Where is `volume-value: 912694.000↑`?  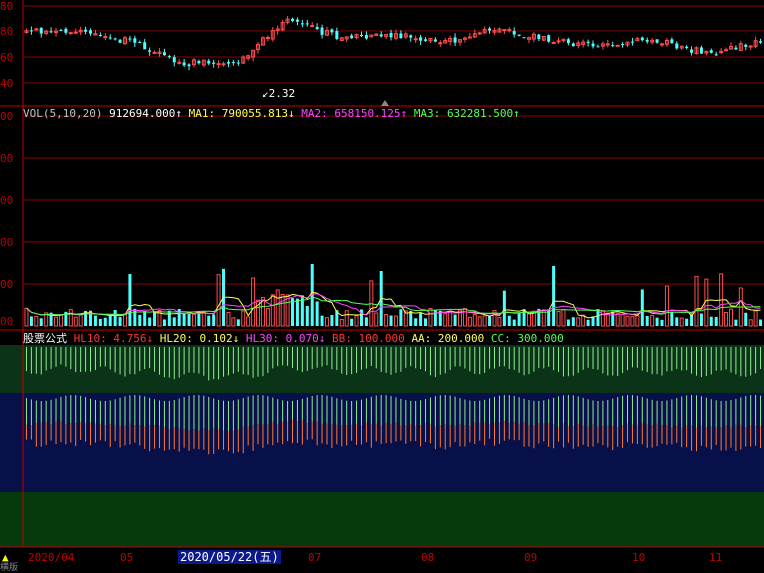 volume-value: 912694.000↑ is located at coordinates (145, 113).